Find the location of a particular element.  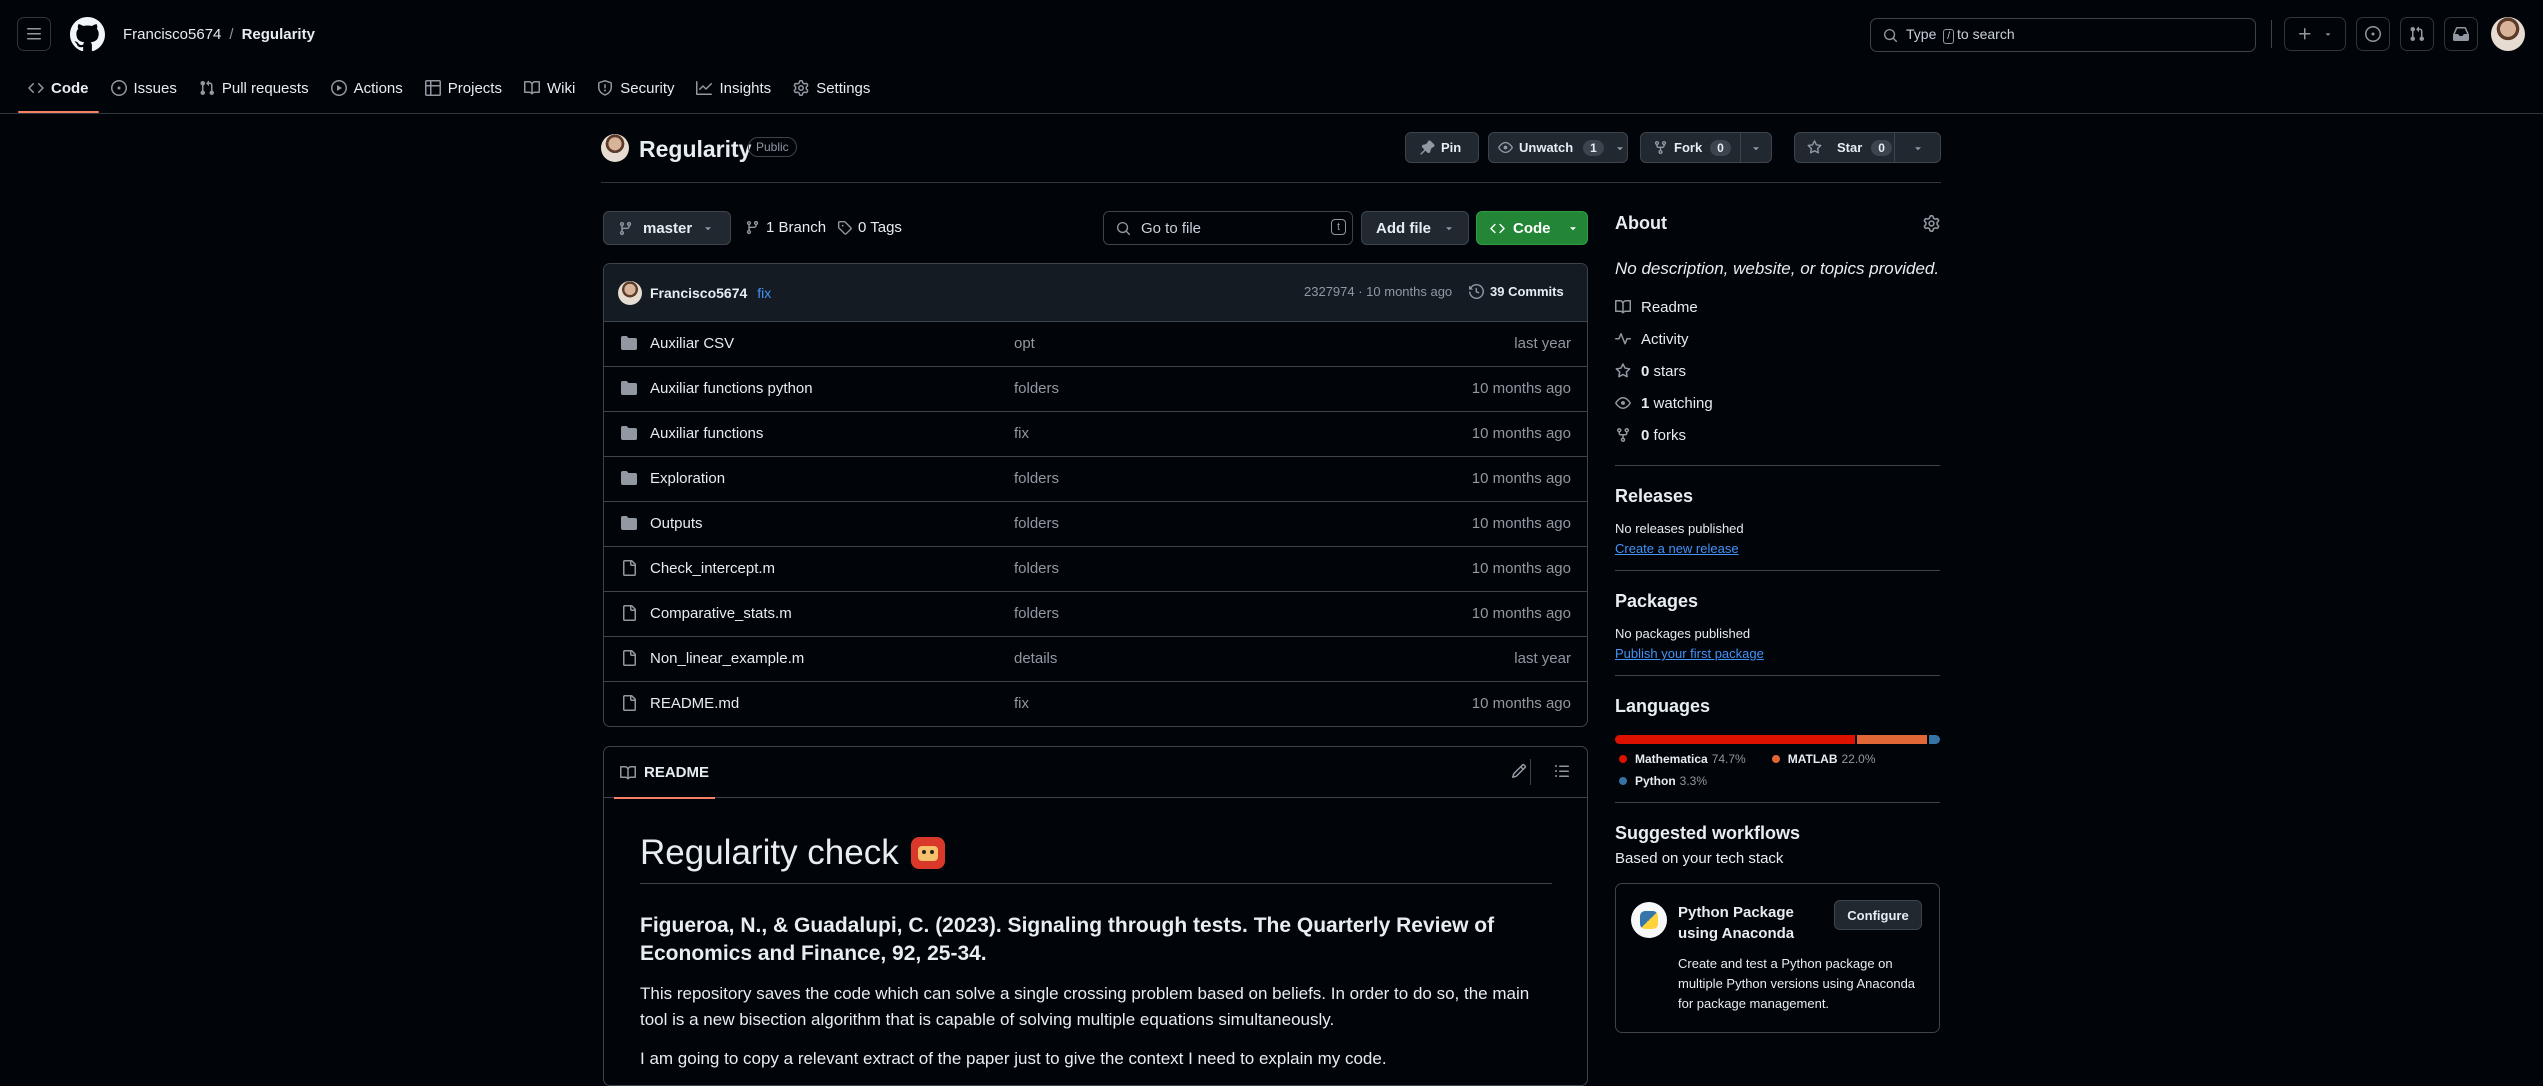

issues-shortcut-button is located at coordinates (2373, 34).